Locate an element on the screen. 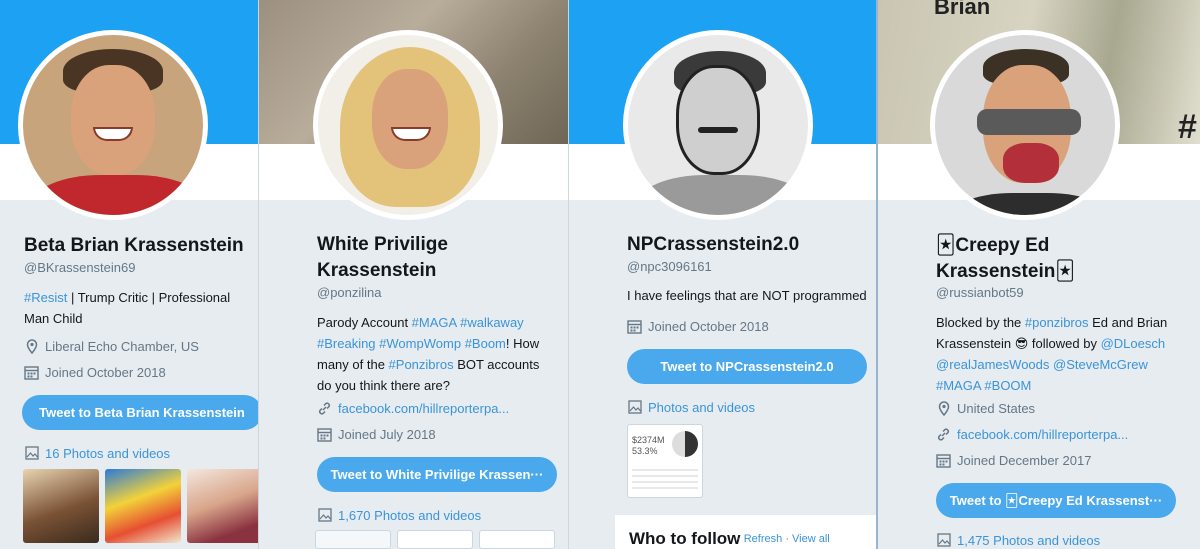 This screenshot has height=549, width=1200. location-text: United States is located at coordinates (996, 408).